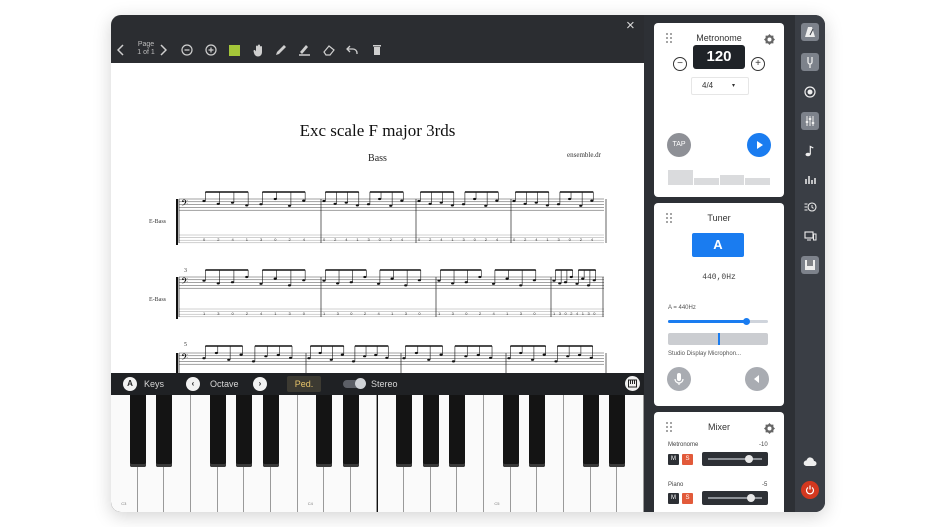  What do you see at coordinates (683, 445) in the screenshot?
I see `channel-name: Metronome` at bounding box center [683, 445].